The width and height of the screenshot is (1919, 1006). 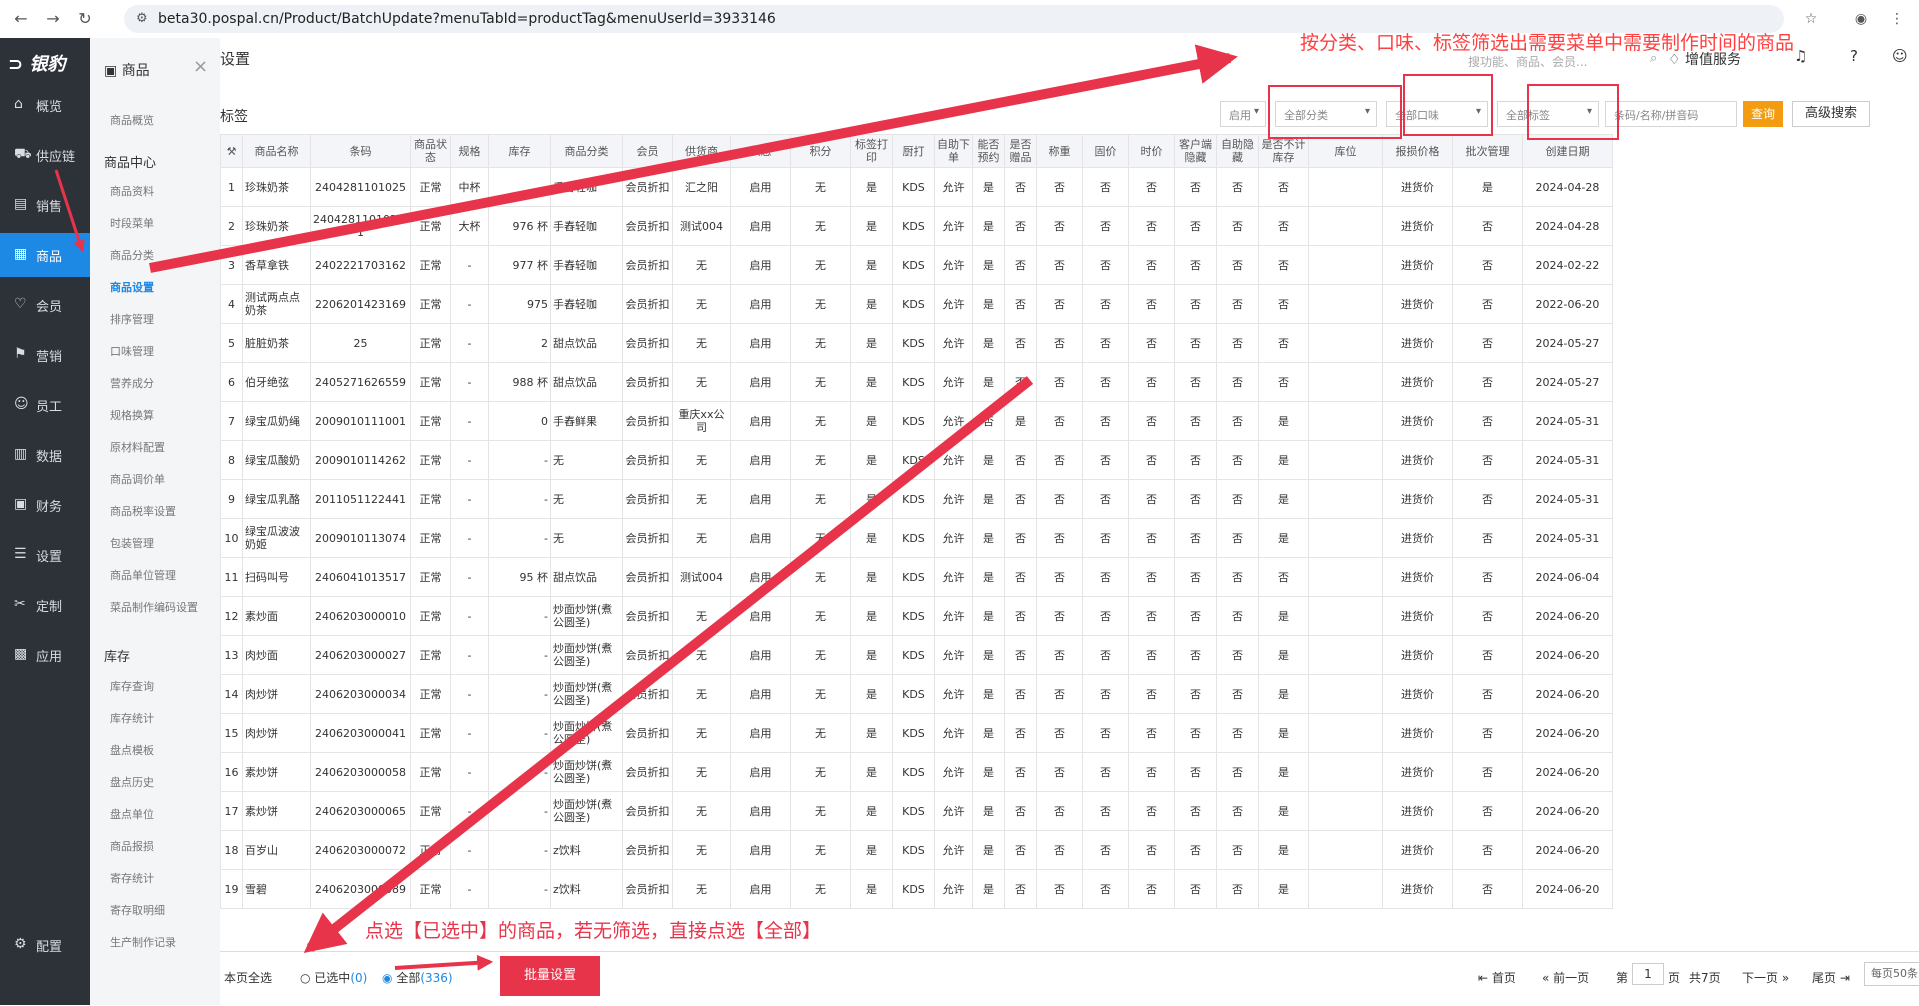 I want to click on arrow-to-batch, so click(x=444, y=962).